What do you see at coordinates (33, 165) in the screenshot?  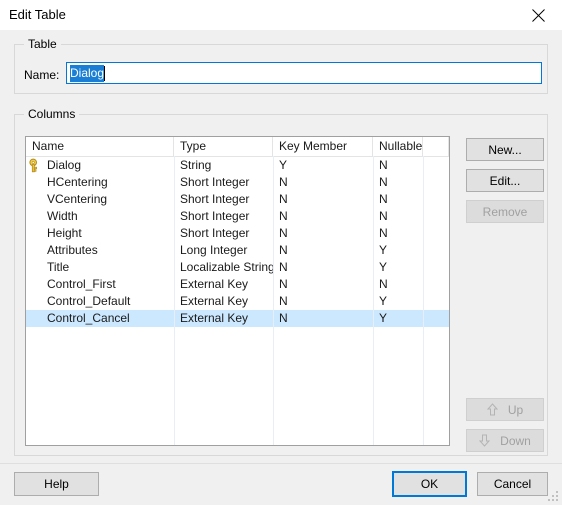 I see `key-icon` at bounding box center [33, 165].